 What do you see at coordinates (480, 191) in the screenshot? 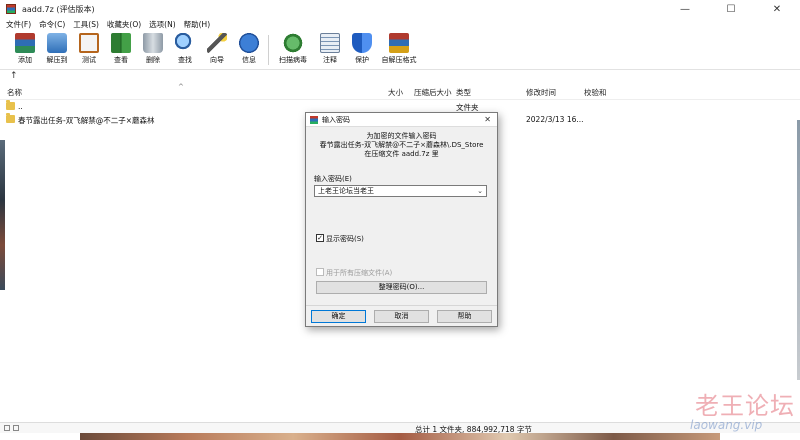
I see `chevron-down-icon: ⌄` at bounding box center [480, 191].